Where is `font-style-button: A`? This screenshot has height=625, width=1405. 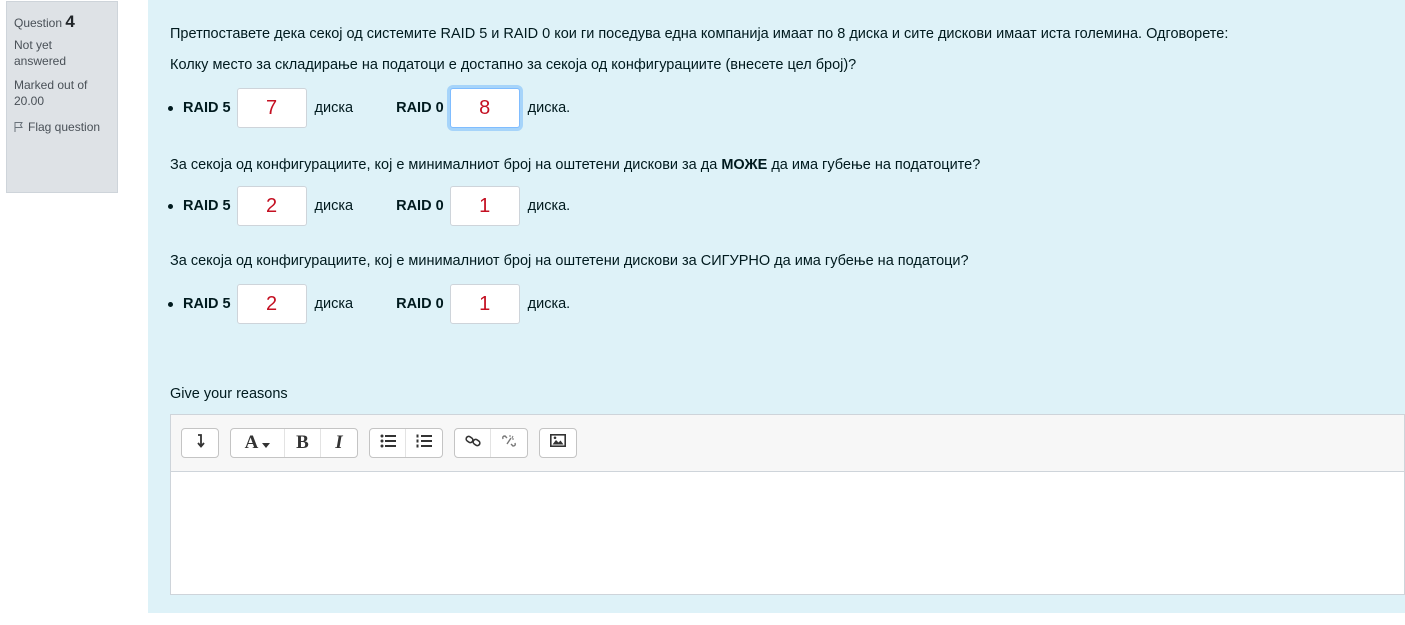 font-style-button: A is located at coordinates (258, 443).